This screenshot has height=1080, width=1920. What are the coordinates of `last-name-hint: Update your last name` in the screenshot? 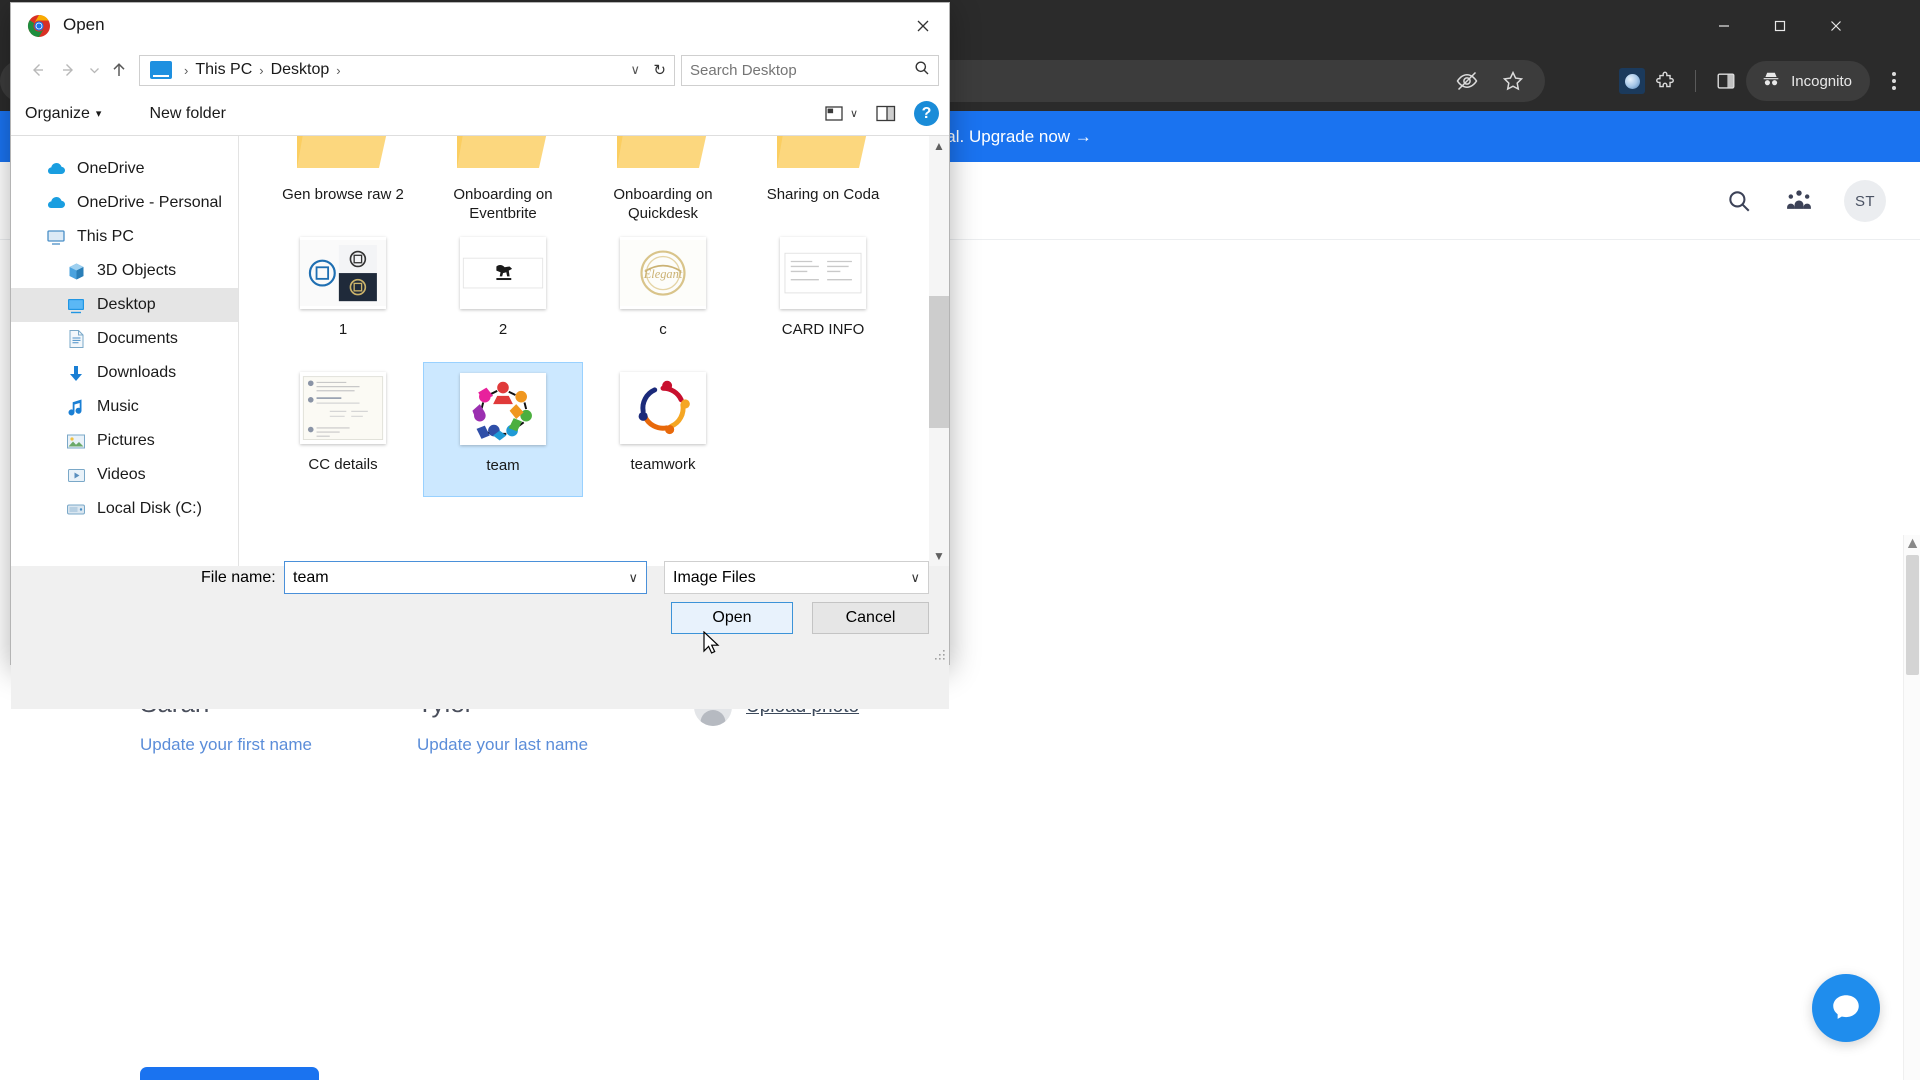 It's located at (555, 745).